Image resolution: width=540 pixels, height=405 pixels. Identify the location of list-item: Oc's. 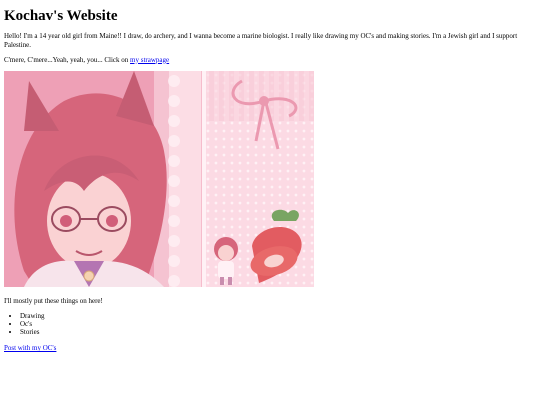
(278, 324).